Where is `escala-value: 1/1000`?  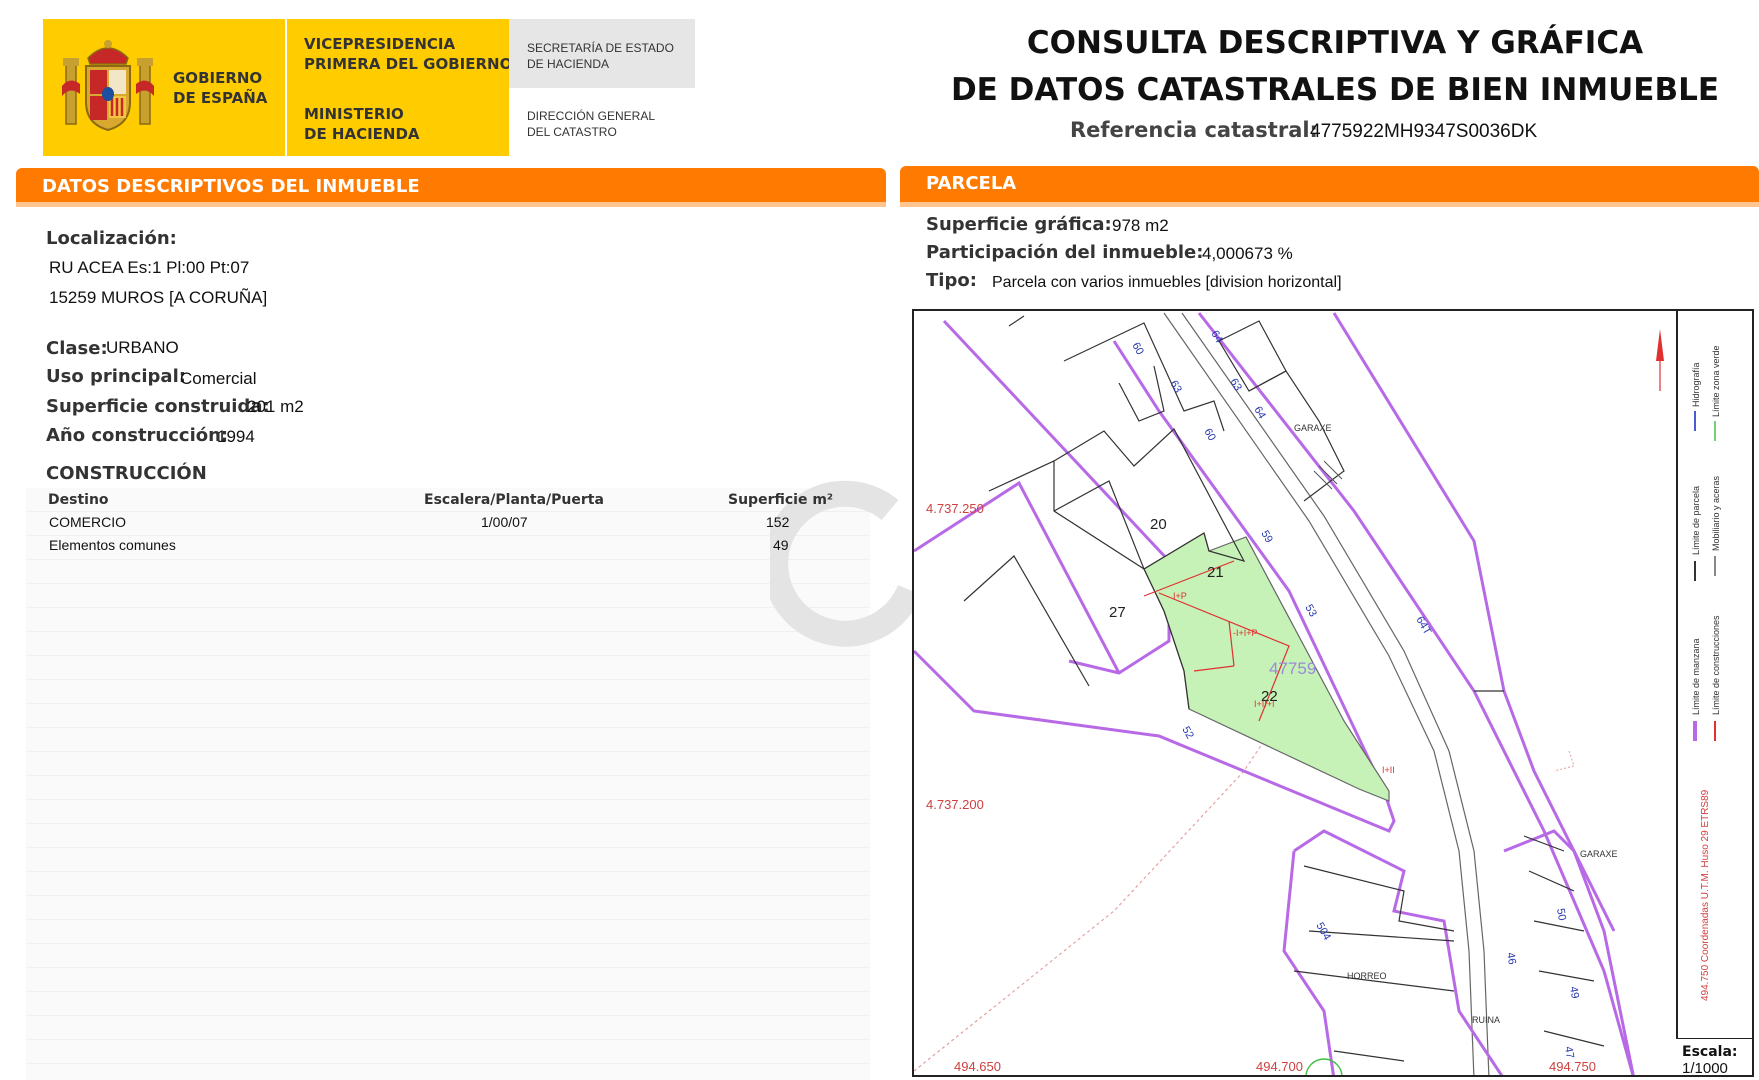 escala-value: 1/1000 is located at coordinates (1705, 1068).